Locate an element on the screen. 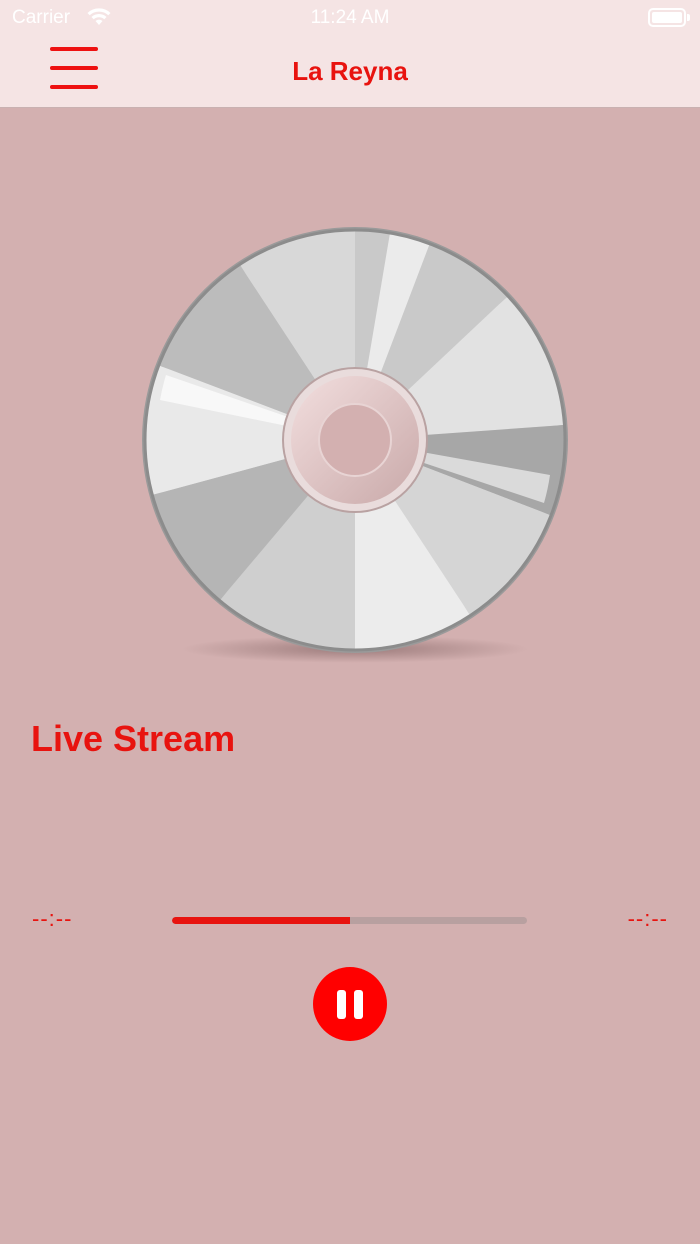  status-bar: Carrier 11:24 AM is located at coordinates (350, 18).